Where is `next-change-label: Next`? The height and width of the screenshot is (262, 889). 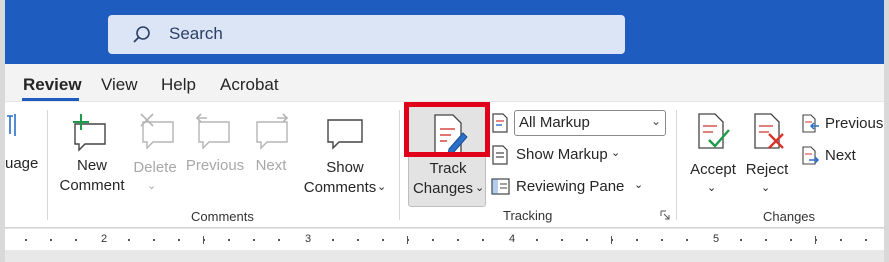 next-change-label: Next is located at coordinates (840, 155).